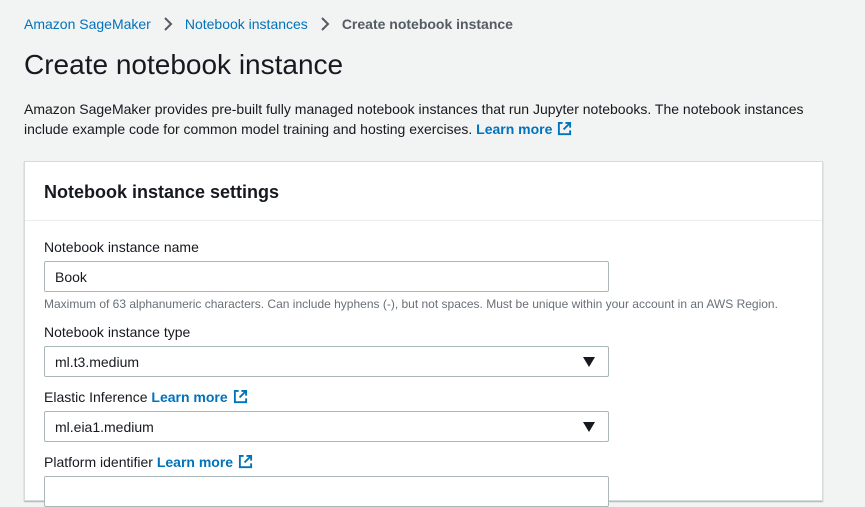 The image size is (865, 507). Describe the element at coordinates (326, 276) in the screenshot. I see `instance-name-input` at that location.